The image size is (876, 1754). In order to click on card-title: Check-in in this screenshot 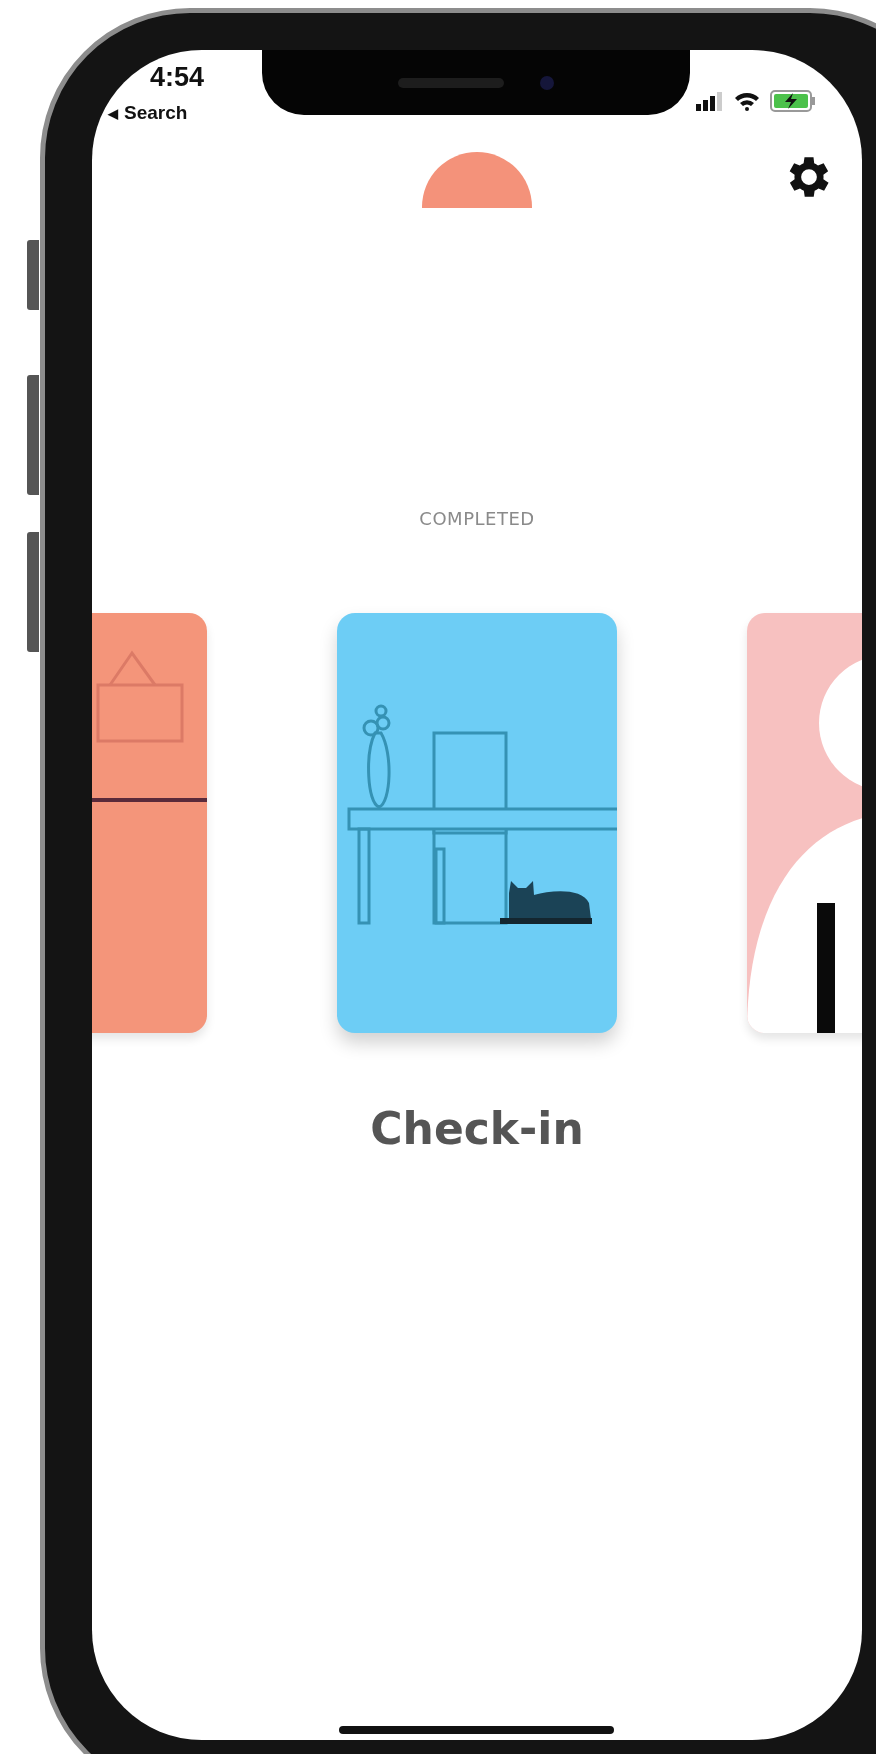, I will do `click(477, 1128)`.